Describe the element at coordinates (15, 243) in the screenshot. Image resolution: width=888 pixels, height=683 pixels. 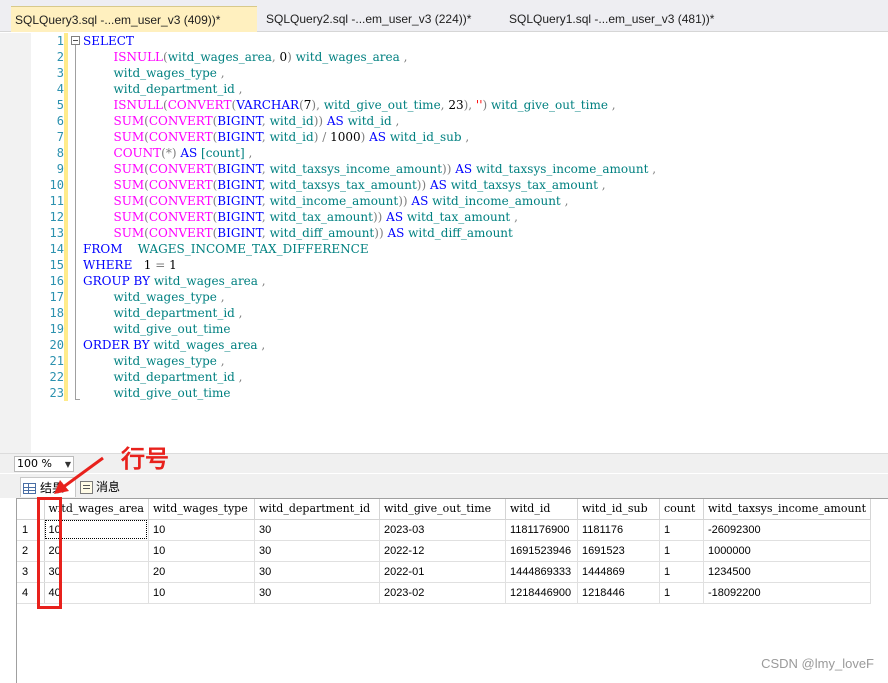
I see `editor-margin` at that location.